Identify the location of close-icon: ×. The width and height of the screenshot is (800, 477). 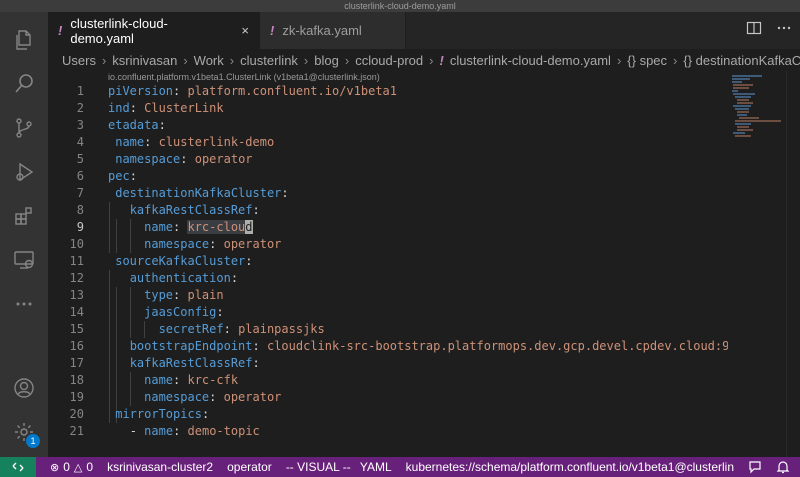
(245, 30).